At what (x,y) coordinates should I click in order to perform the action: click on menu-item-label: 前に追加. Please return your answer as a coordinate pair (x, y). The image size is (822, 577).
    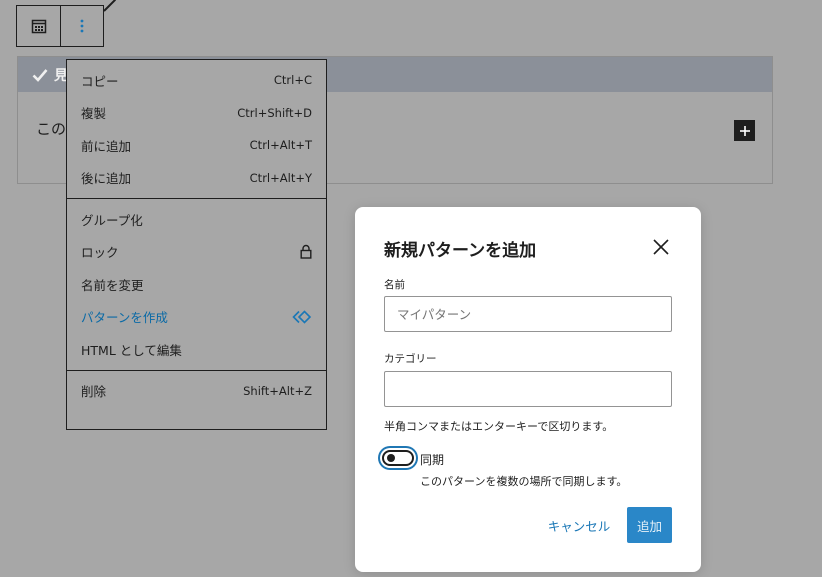
    Looking at the image, I should click on (106, 146).